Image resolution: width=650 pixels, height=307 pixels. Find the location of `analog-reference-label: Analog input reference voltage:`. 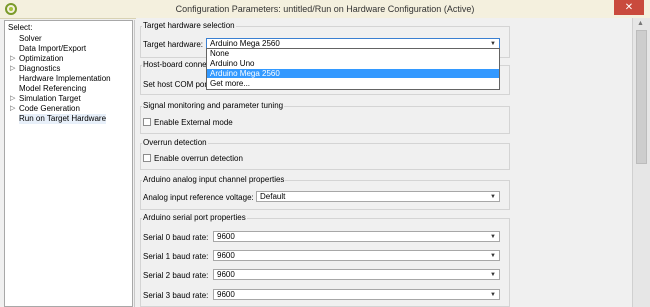

analog-reference-label: Analog input reference voltage: is located at coordinates (198, 197).